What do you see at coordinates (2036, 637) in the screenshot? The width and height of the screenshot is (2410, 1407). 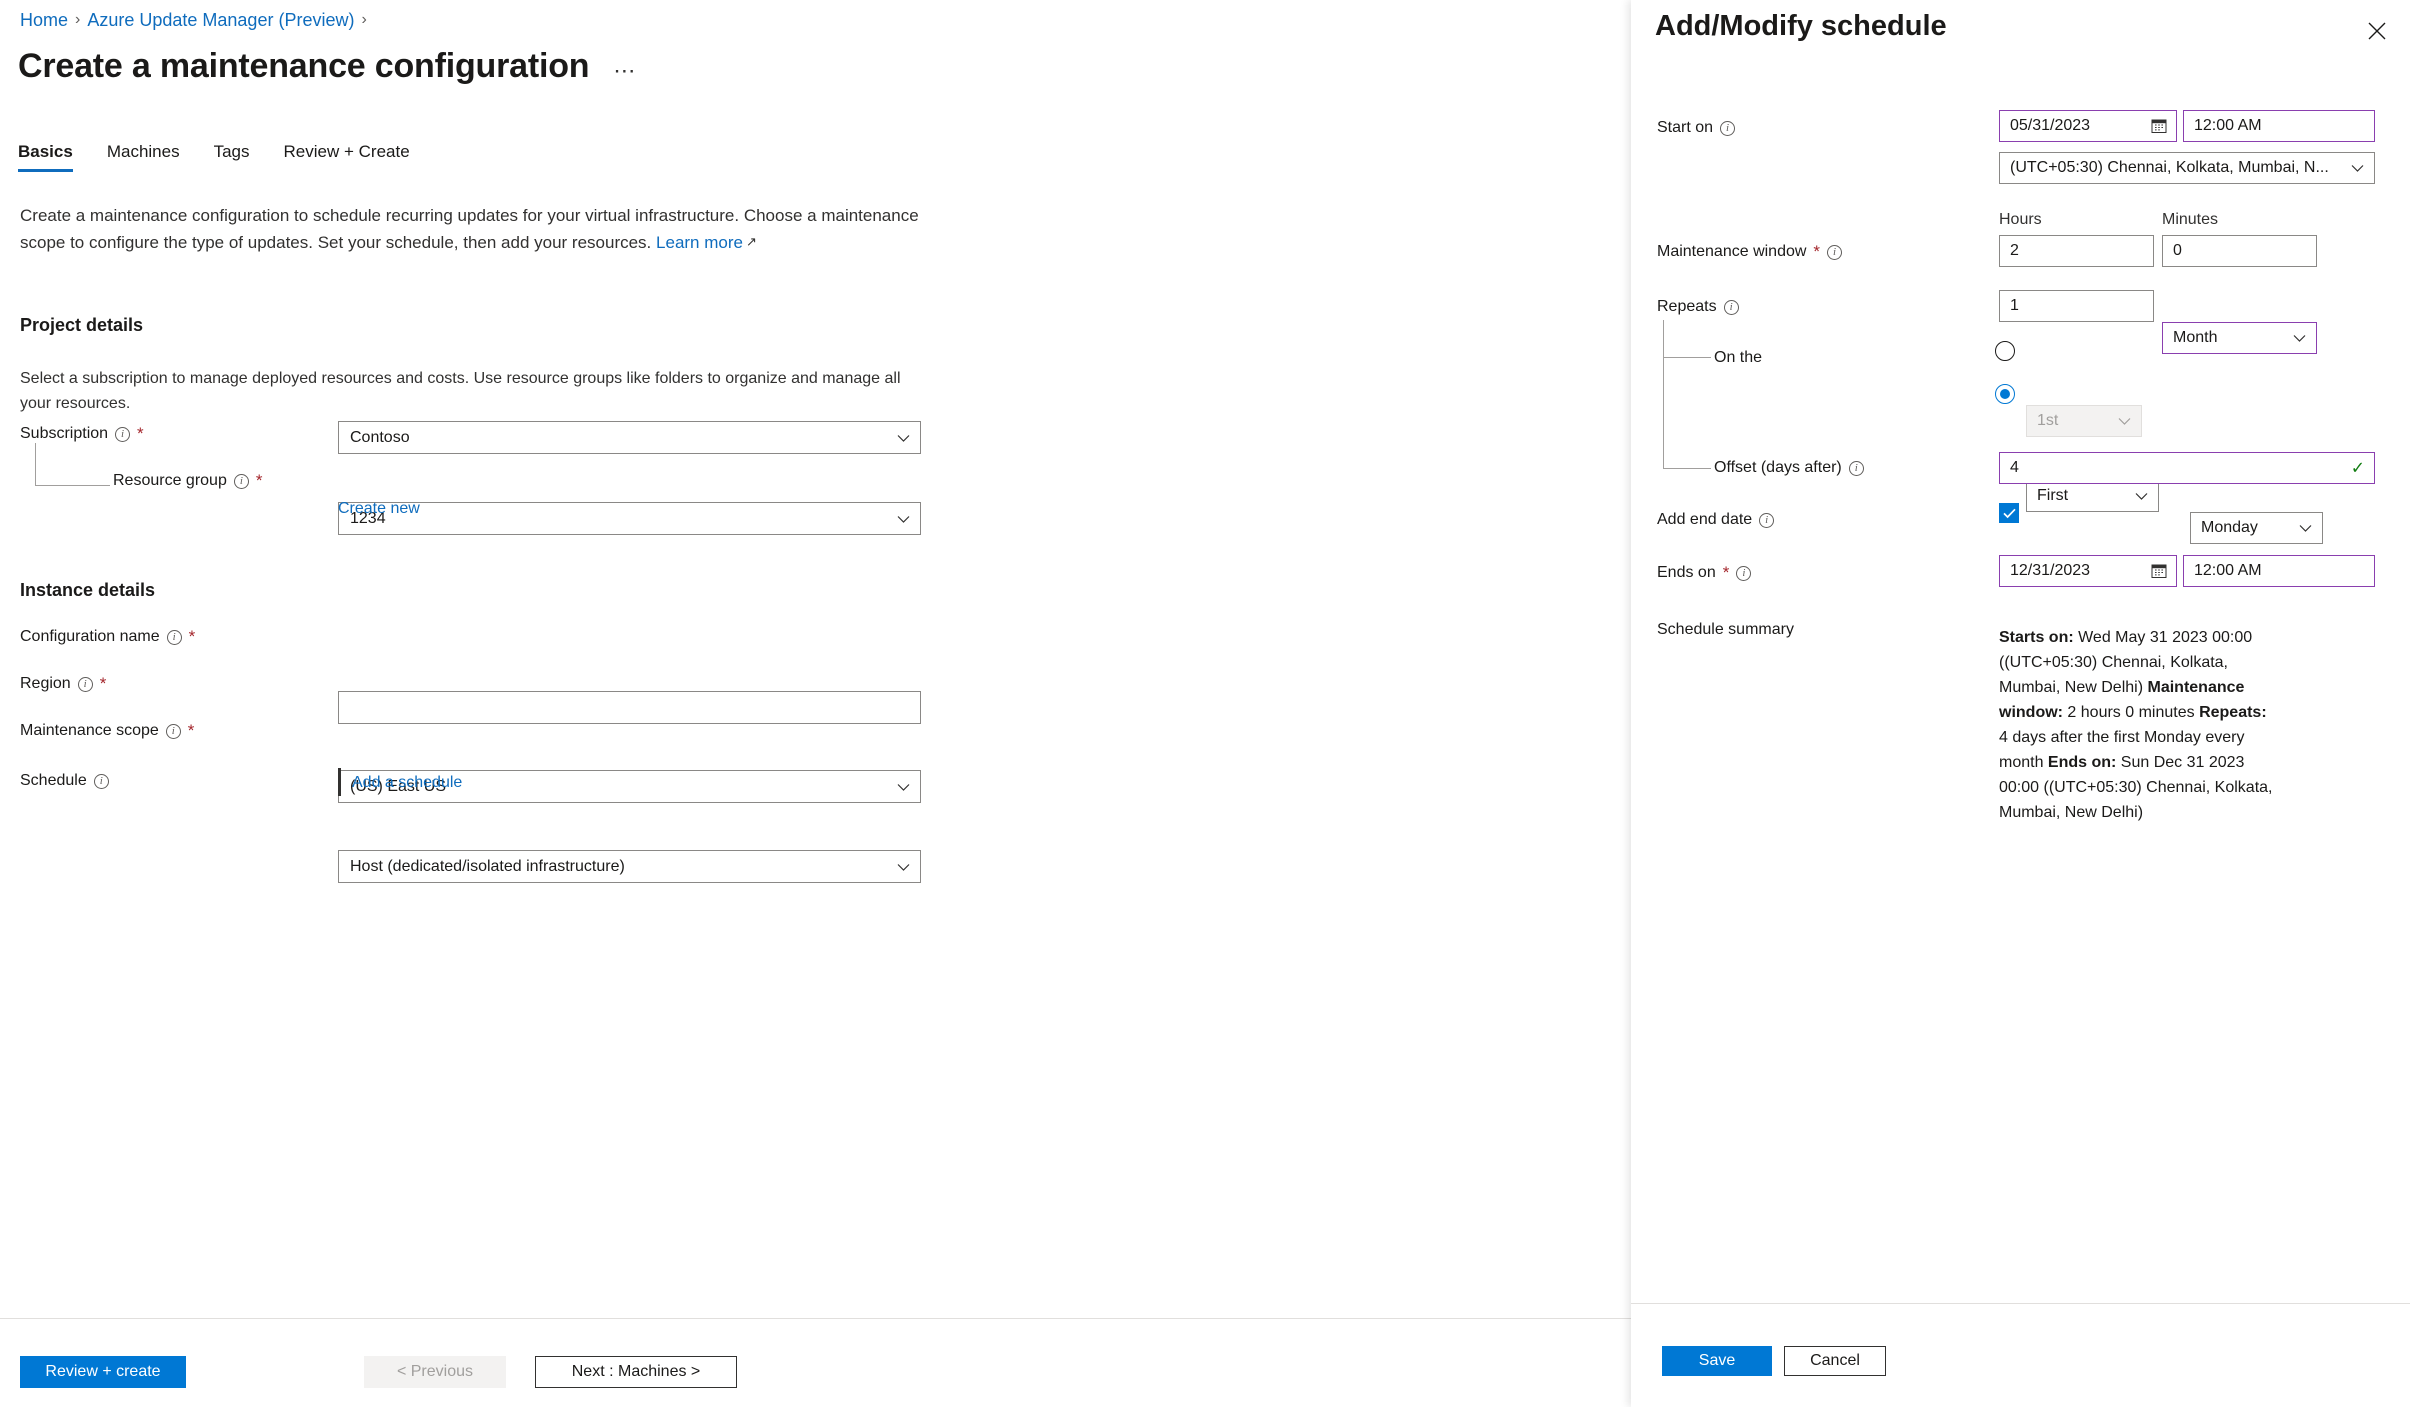 I see `summary-starts-on-key: Starts on:` at bounding box center [2036, 637].